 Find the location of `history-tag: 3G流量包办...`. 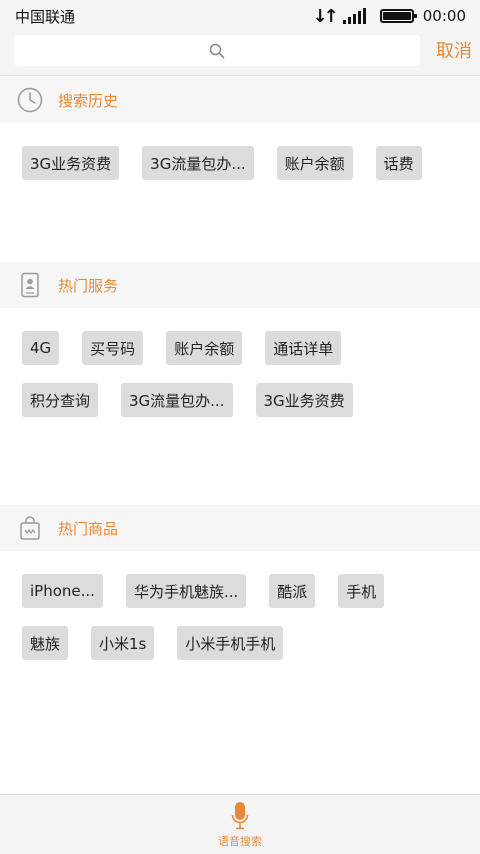

history-tag: 3G流量包办... is located at coordinates (198, 163).